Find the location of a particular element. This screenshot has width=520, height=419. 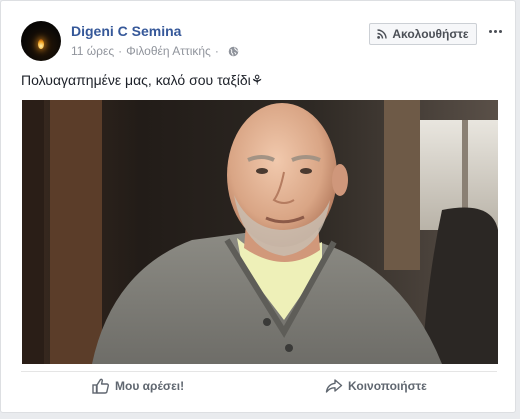

post-actions-bar: Μου αρέσει! Κοινοποιήστε is located at coordinates (259, 385).